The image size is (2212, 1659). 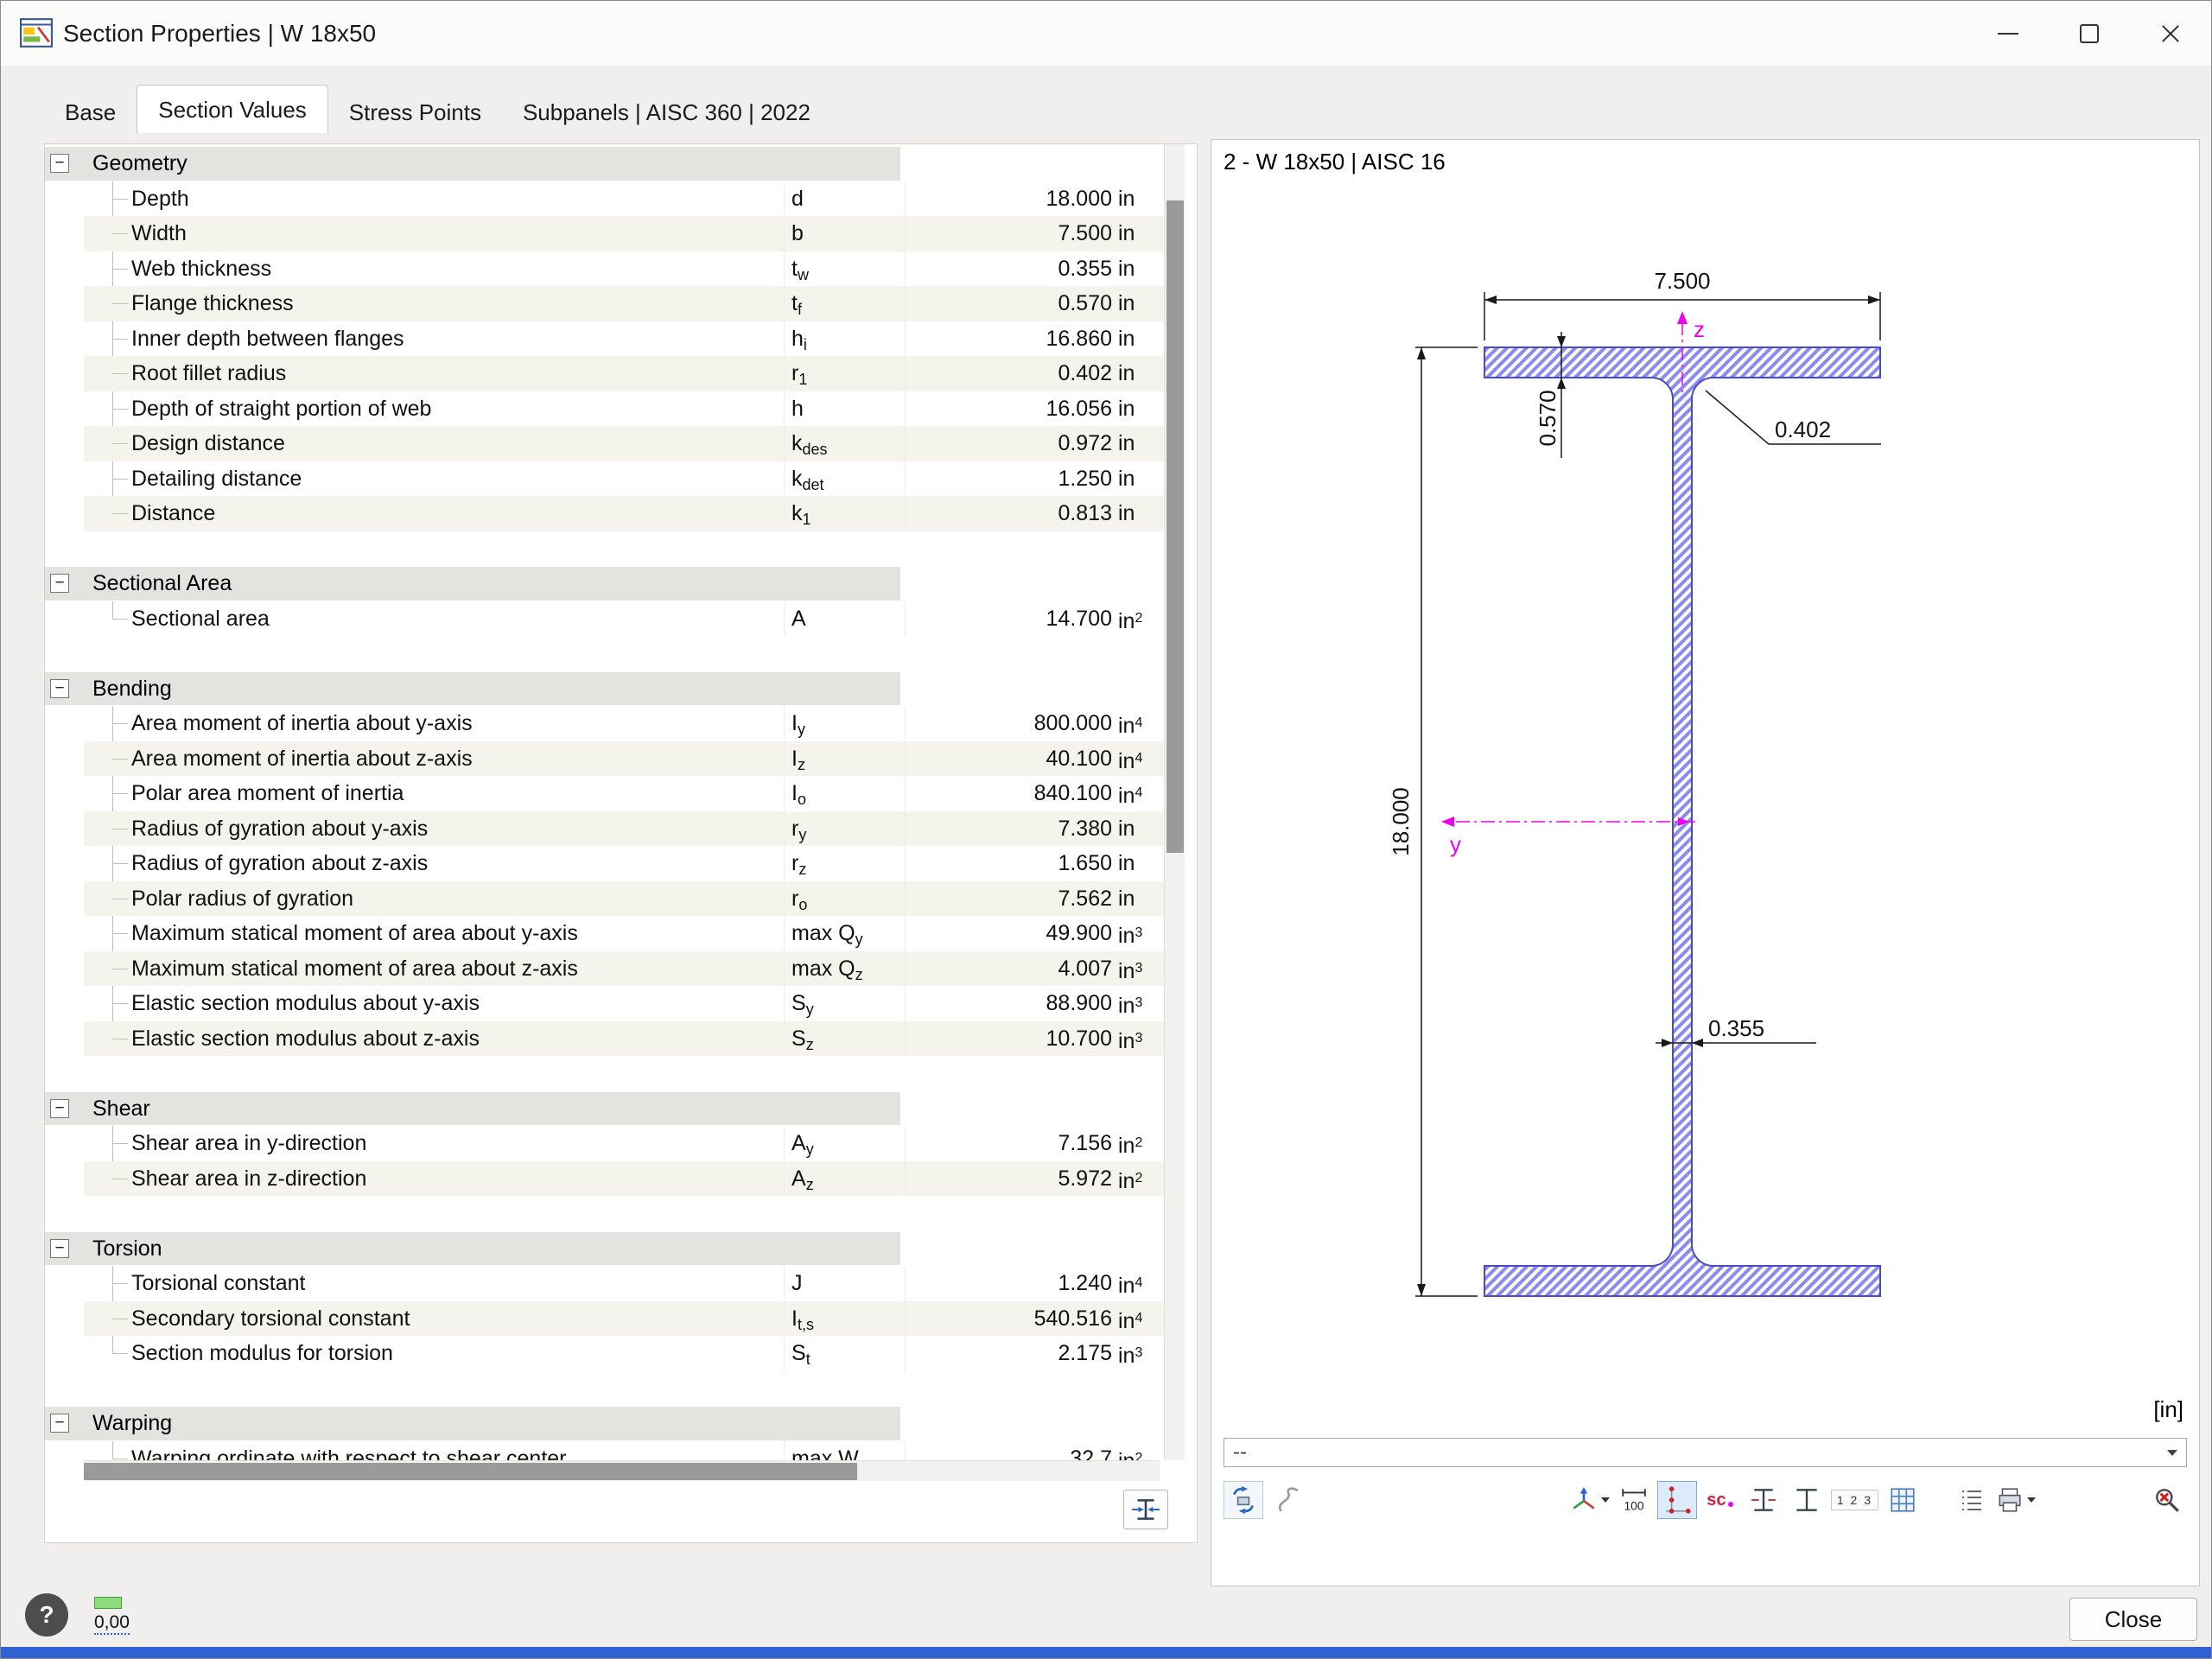 What do you see at coordinates (2133, 1619) in the screenshot?
I see `close-button: Close` at bounding box center [2133, 1619].